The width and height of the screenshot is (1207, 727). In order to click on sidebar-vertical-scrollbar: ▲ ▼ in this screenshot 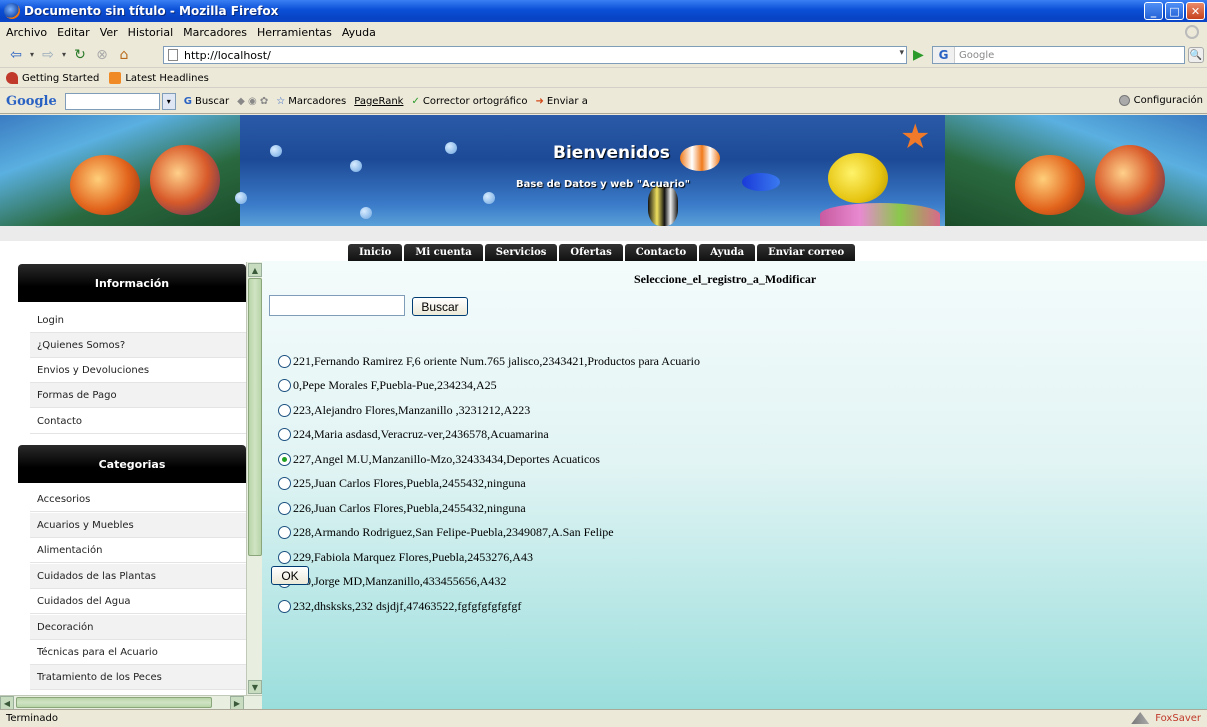, I will do `click(254, 478)`.